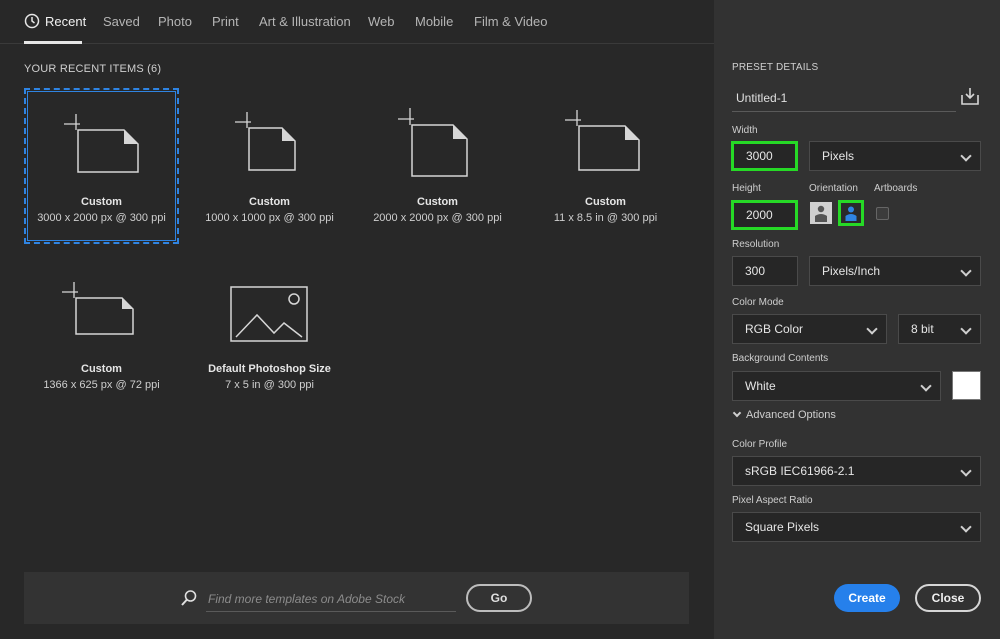 This screenshot has width=1000, height=639. What do you see at coordinates (844, 98) in the screenshot?
I see `document-name-field: Untitled-1` at bounding box center [844, 98].